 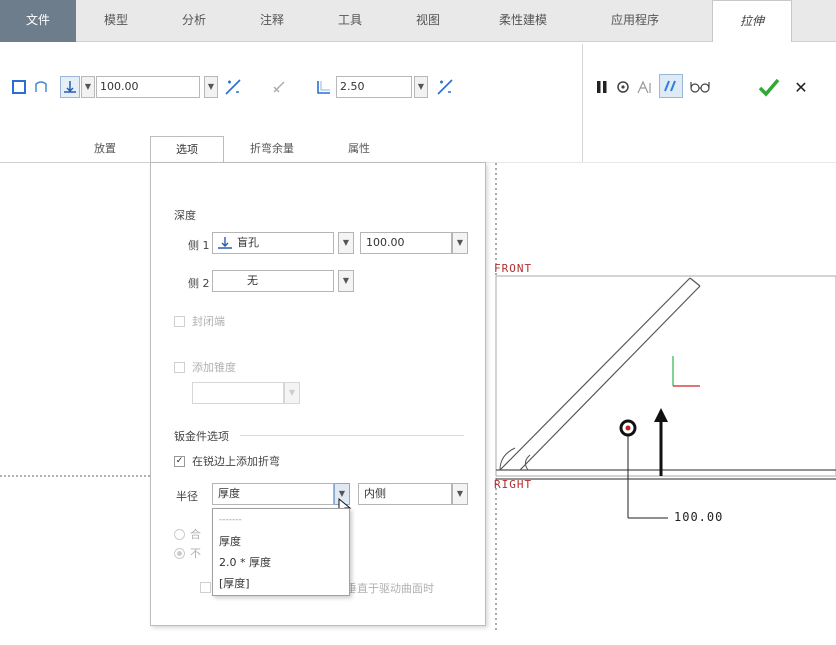 What do you see at coordinates (70, 87) in the screenshot?
I see `blind-depth-icon` at bounding box center [70, 87].